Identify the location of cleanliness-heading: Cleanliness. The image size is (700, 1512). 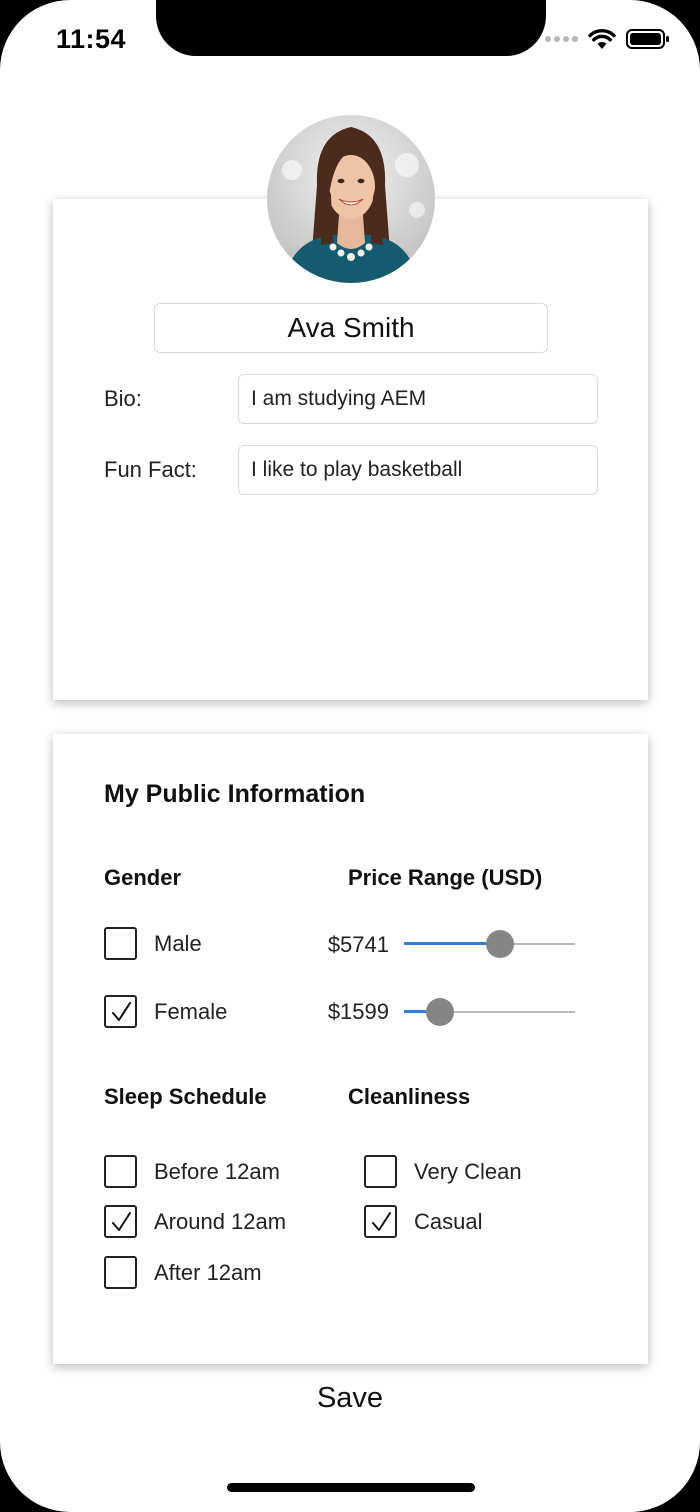
(409, 1096).